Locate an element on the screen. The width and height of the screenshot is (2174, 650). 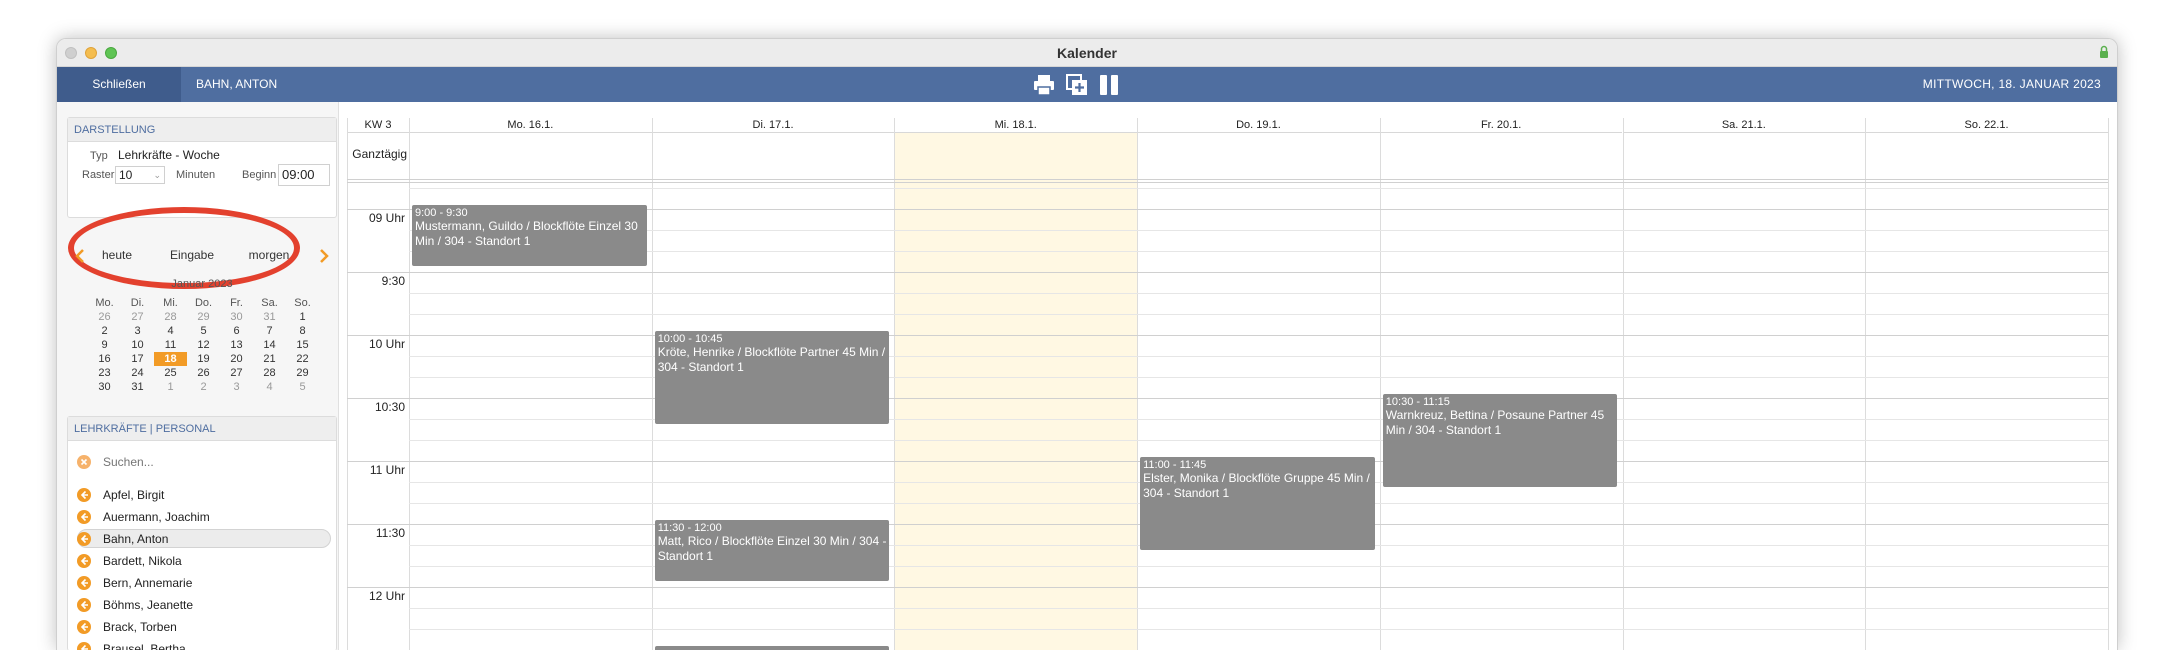
calendar-day: 8 is located at coordinates (302, 331).